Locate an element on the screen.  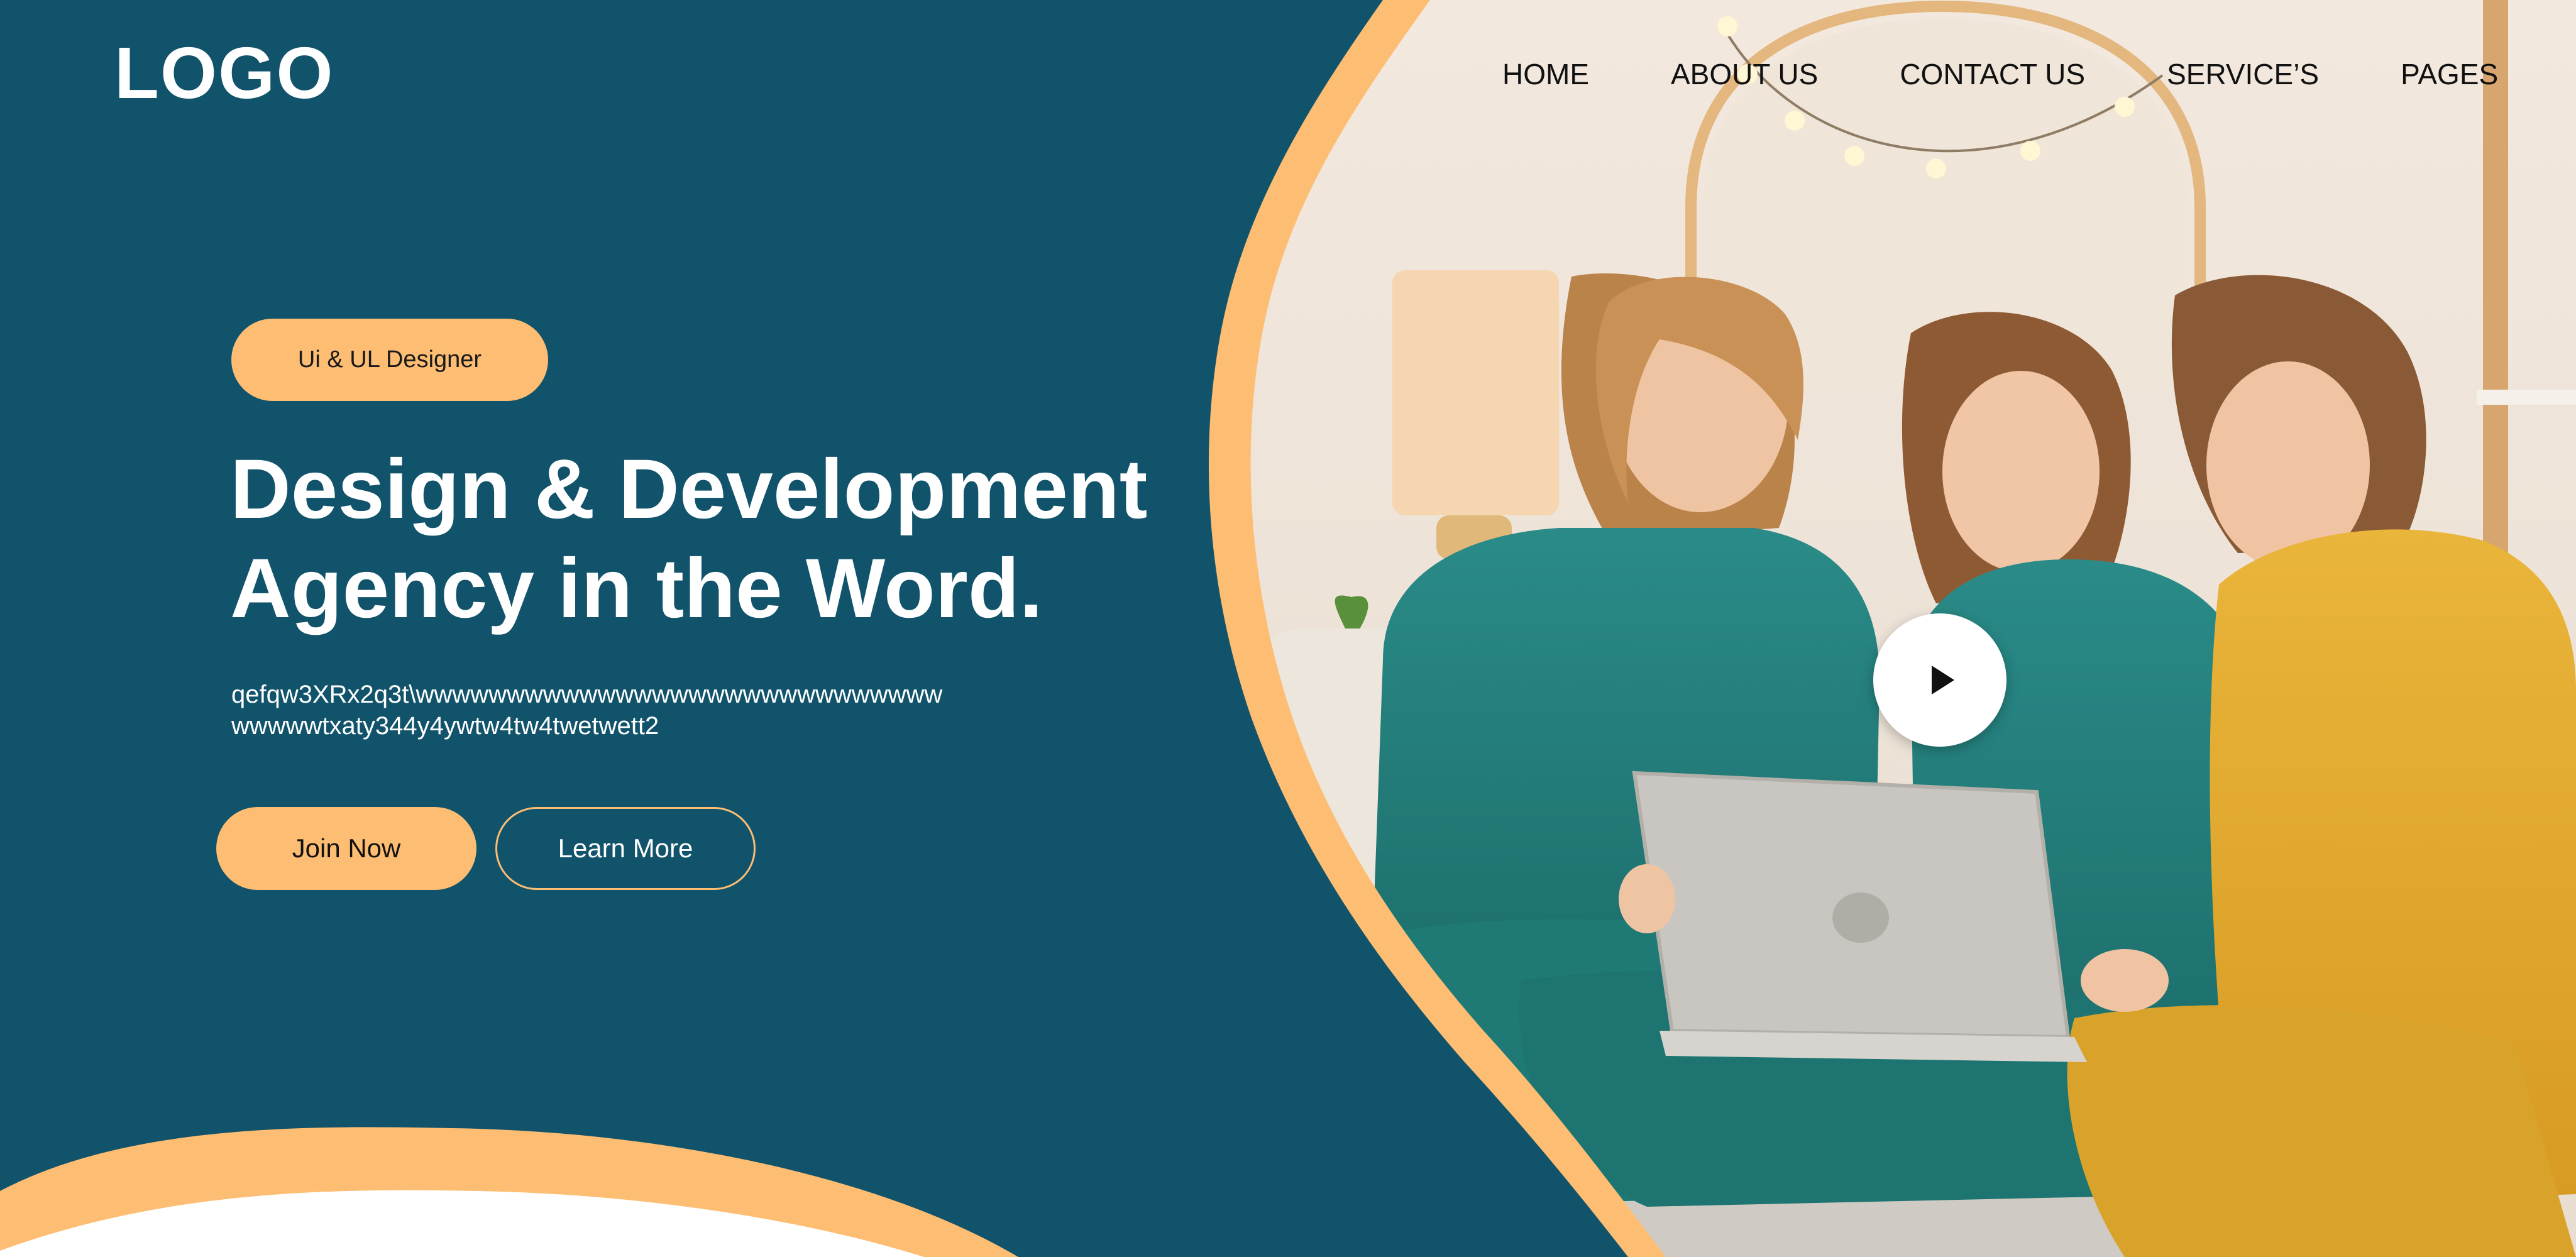
role-badge: Ui & UL Designer is located at coordinates (389, 360).